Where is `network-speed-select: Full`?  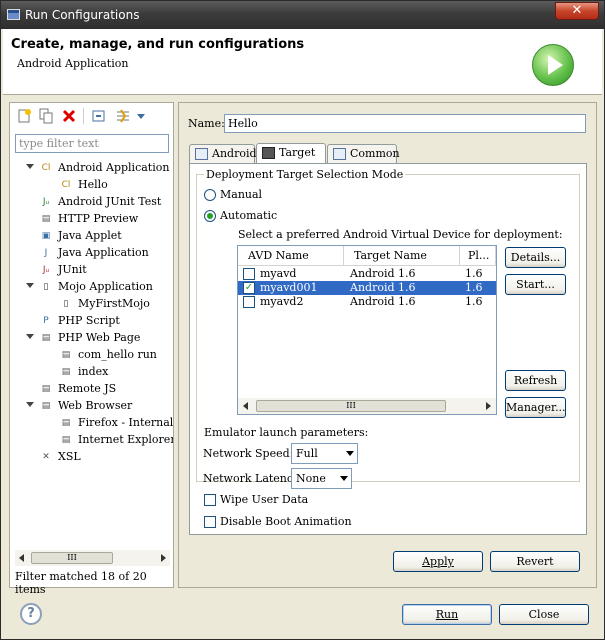
network-speed-select: Full is located at coordinates (324, 453).